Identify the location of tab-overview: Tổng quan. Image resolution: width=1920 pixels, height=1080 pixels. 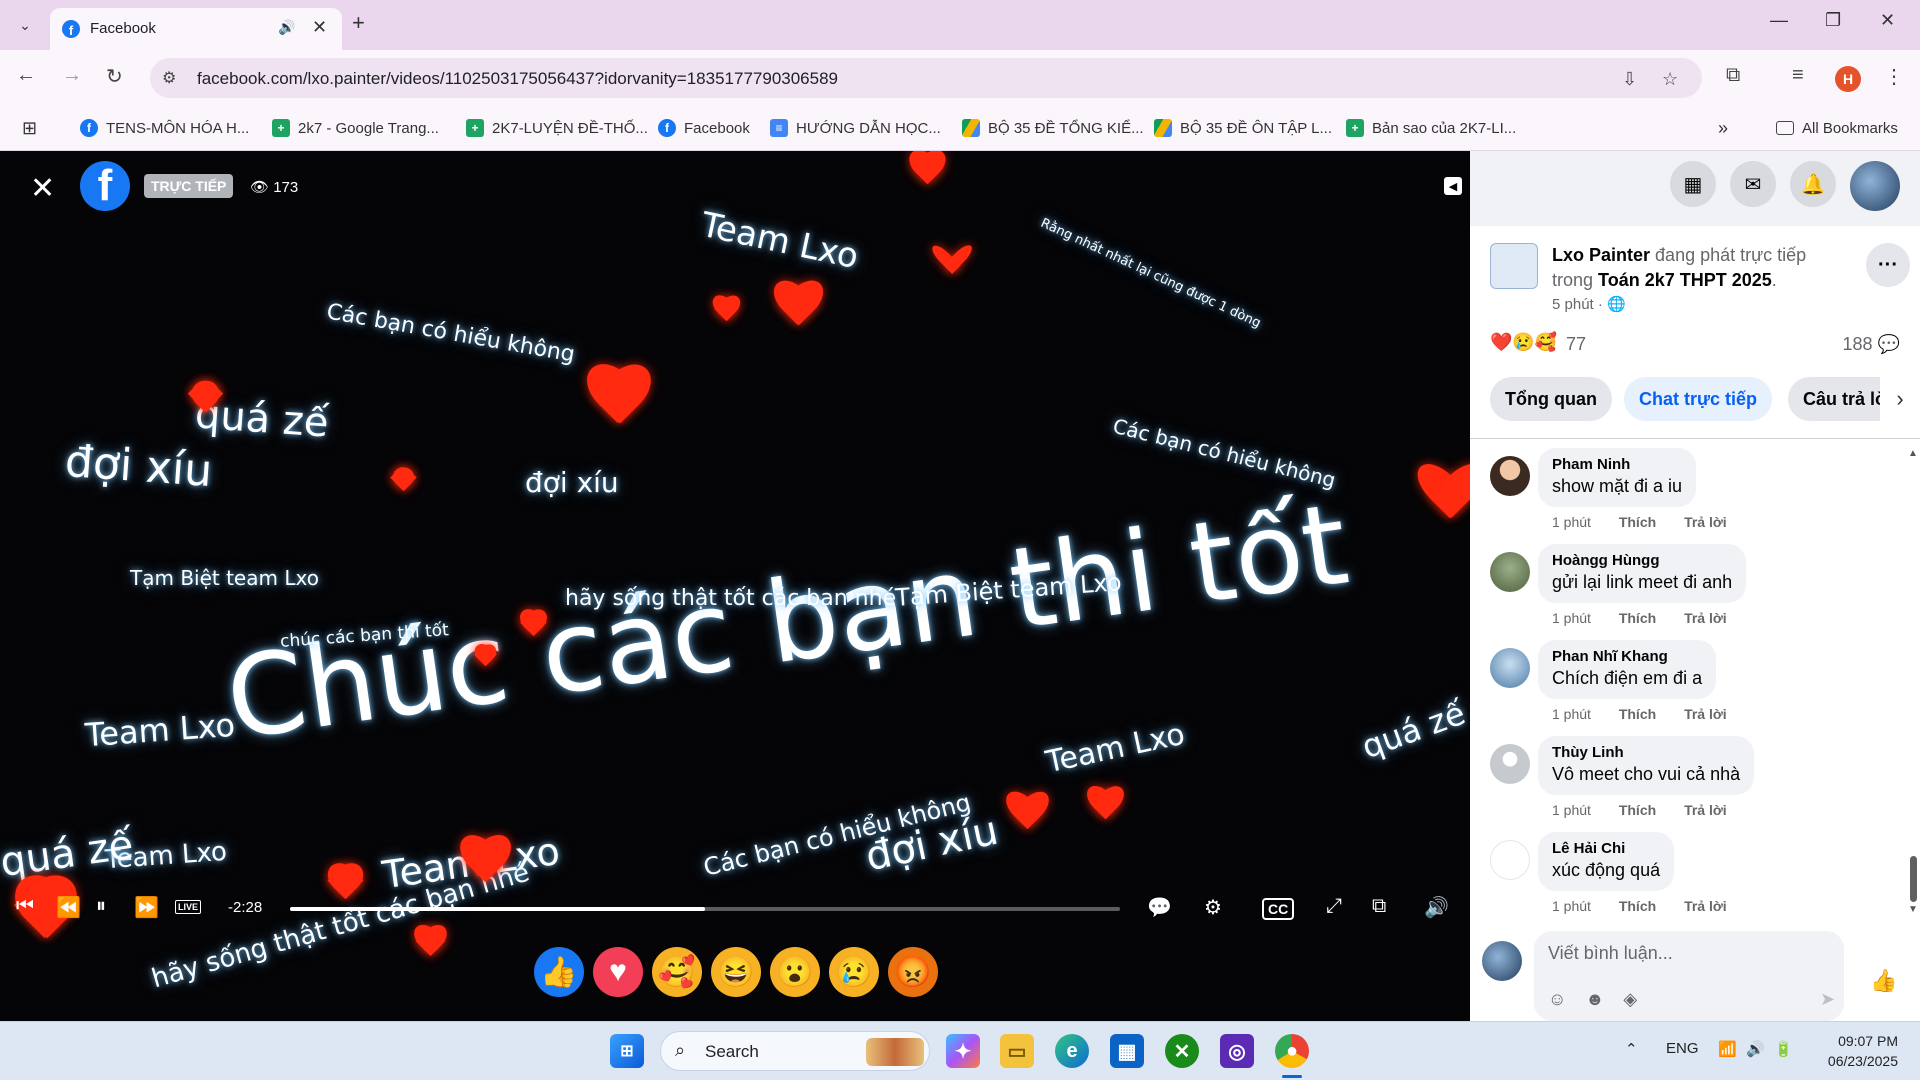
(1551, 399).